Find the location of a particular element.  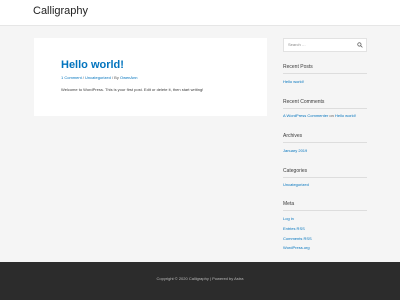

archives-title: Archives is located at coordinates (293, 136).